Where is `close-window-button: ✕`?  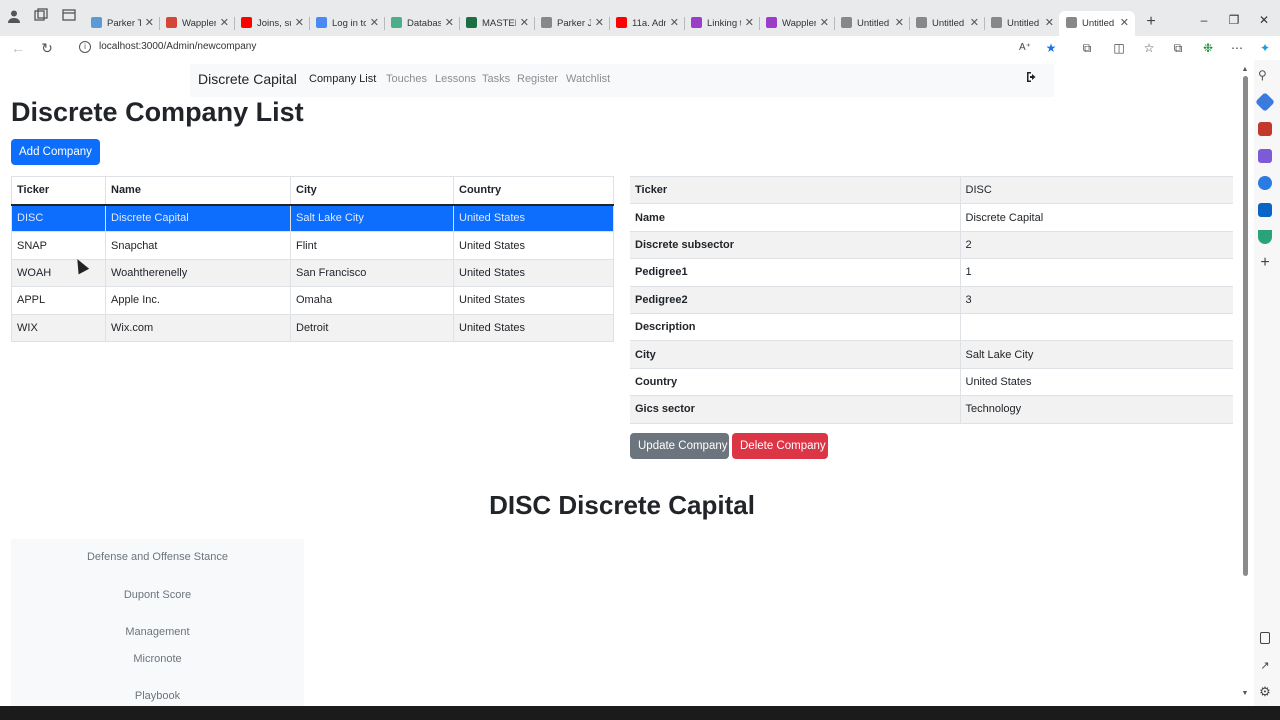
close-window-button: ✕ is located at coordinates (1264, 20).